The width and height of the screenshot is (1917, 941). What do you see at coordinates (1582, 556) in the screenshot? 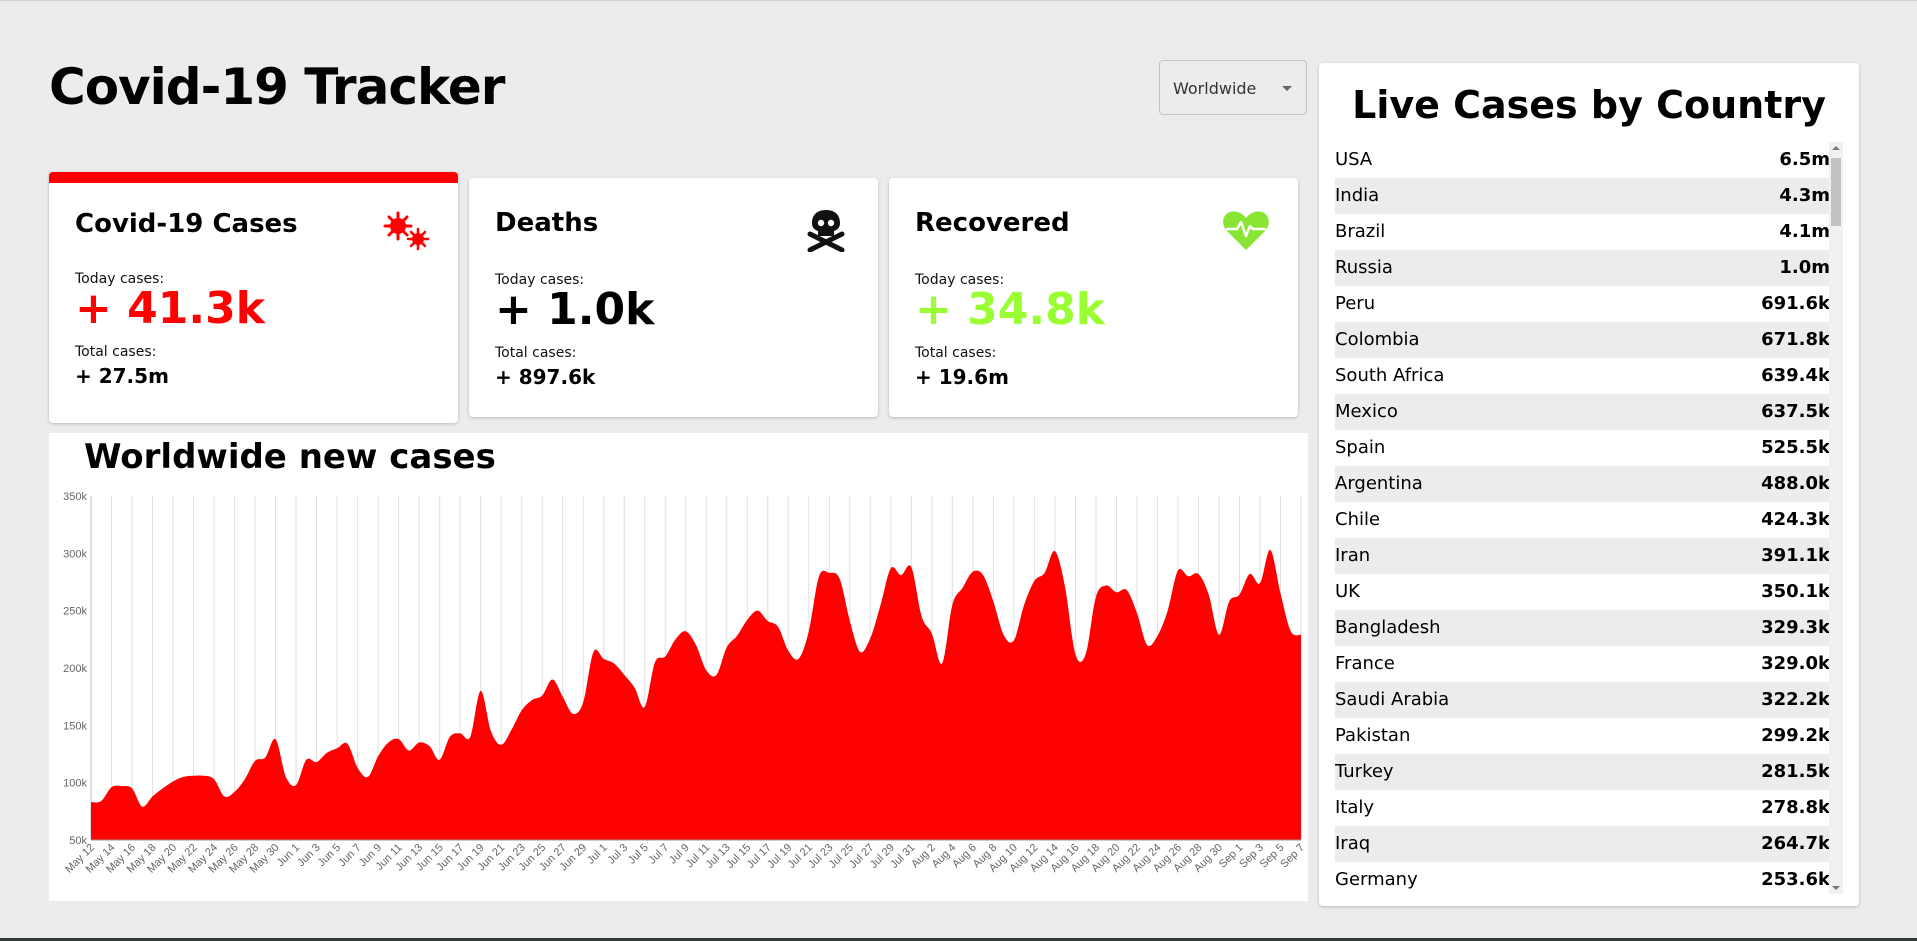
I see `table-row: Iran 391.1k` at bounding box center [1582, 556].